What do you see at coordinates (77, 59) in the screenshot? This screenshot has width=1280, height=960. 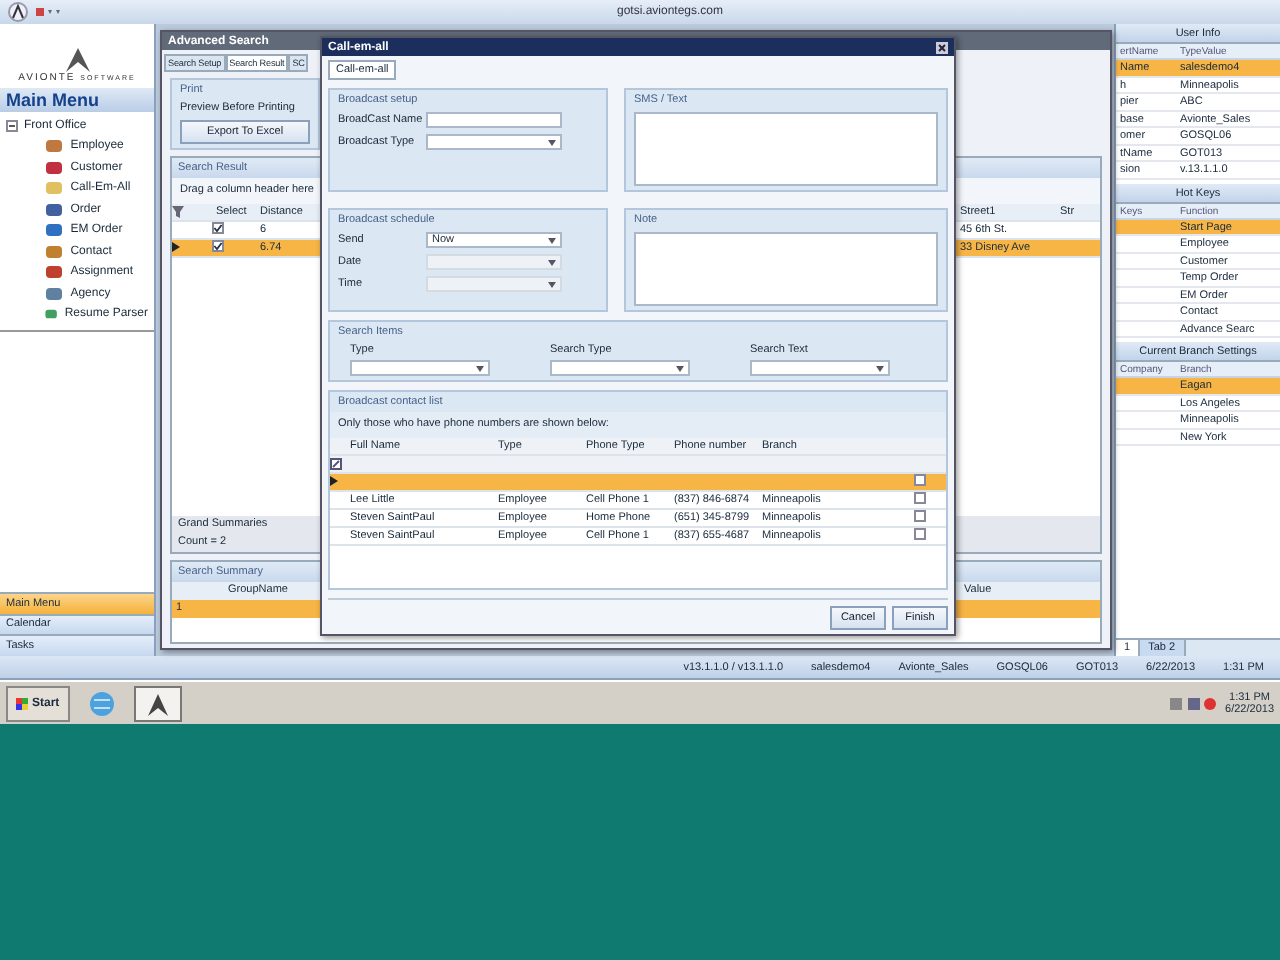 I see `logo-icon` at bounding box center [77, 59].